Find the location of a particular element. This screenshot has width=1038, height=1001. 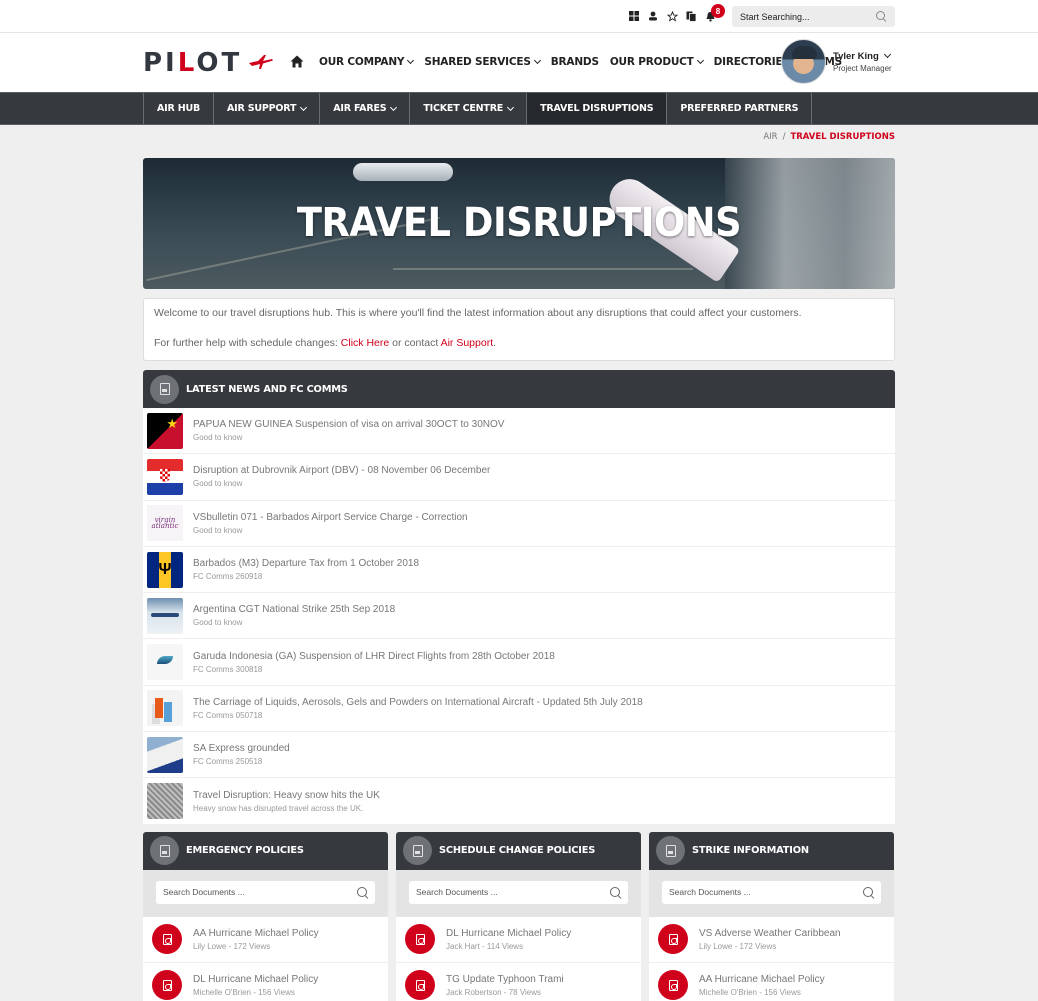

user-name: Tyler King is located at coordinates (862, 56).